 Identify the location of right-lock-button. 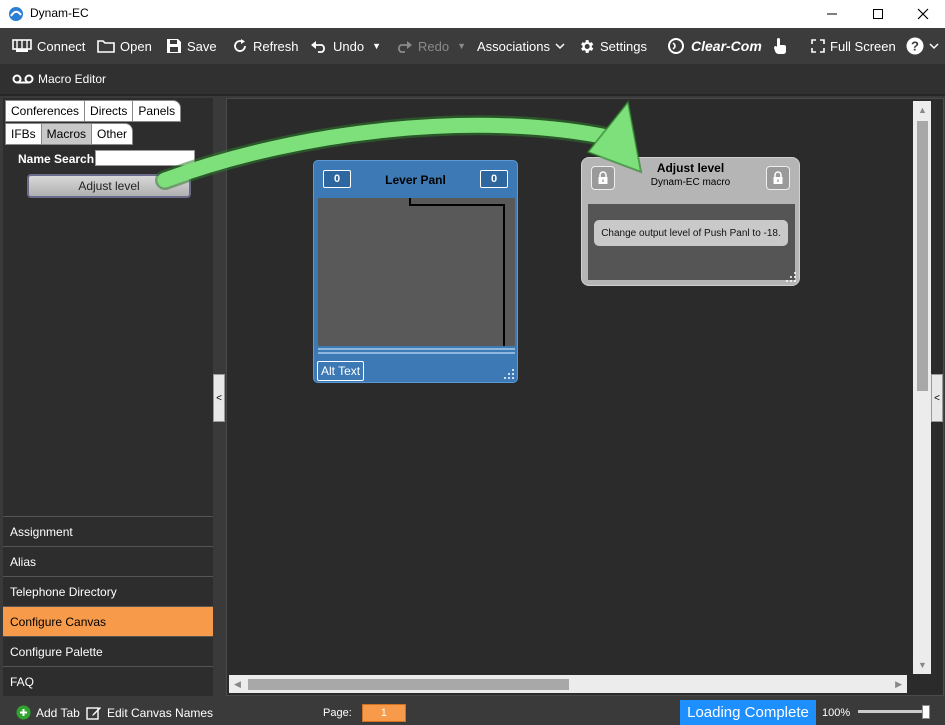
(778, 178).